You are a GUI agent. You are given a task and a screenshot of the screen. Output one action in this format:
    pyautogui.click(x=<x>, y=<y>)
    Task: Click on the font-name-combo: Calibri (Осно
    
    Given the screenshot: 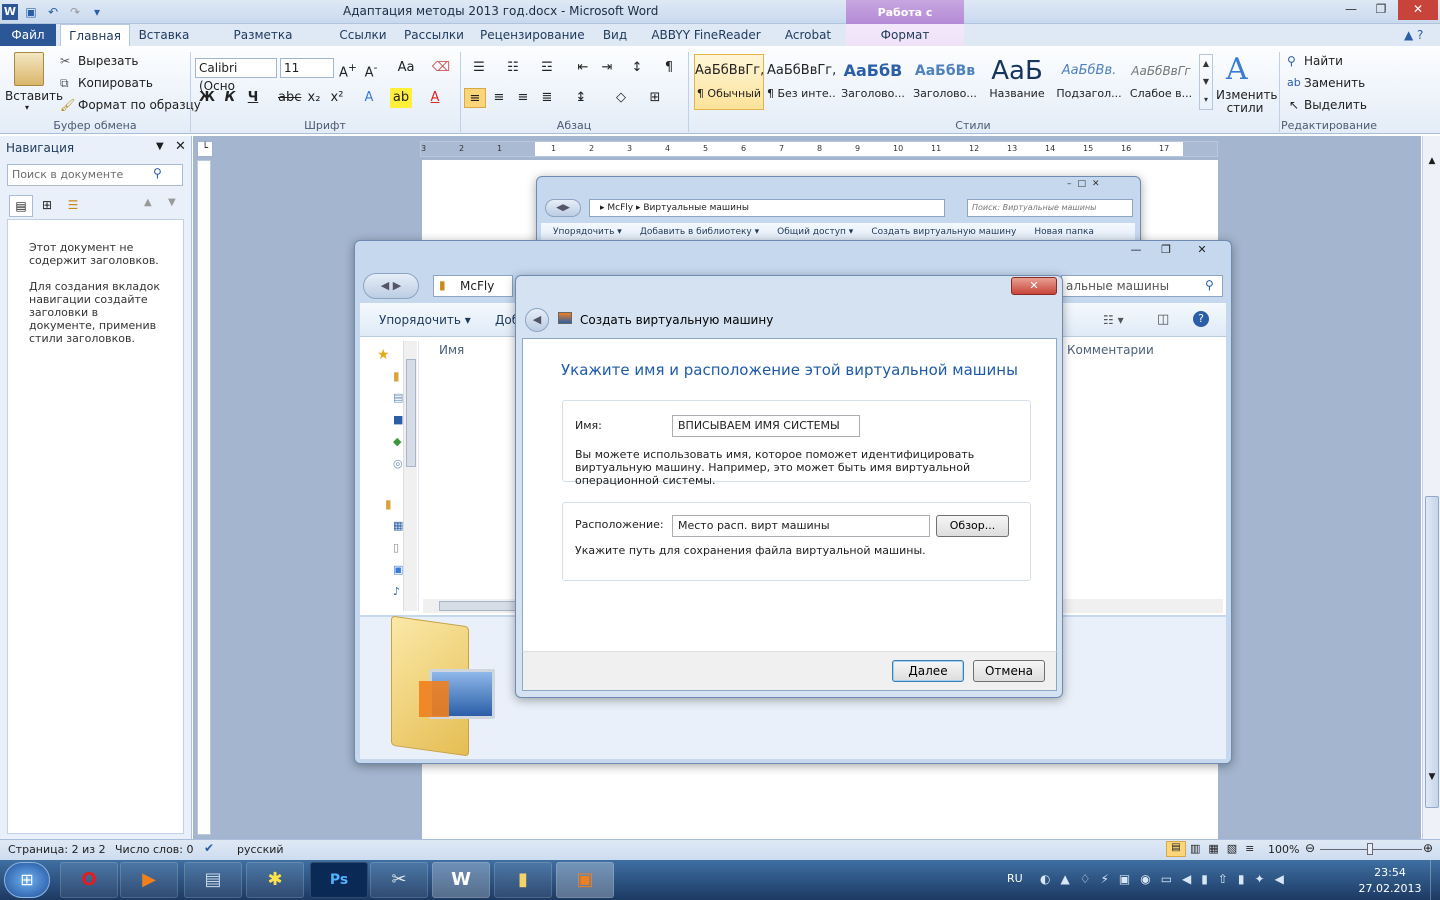 What is the action you would take?
    pyautogui.click(x=236, y=75)
    